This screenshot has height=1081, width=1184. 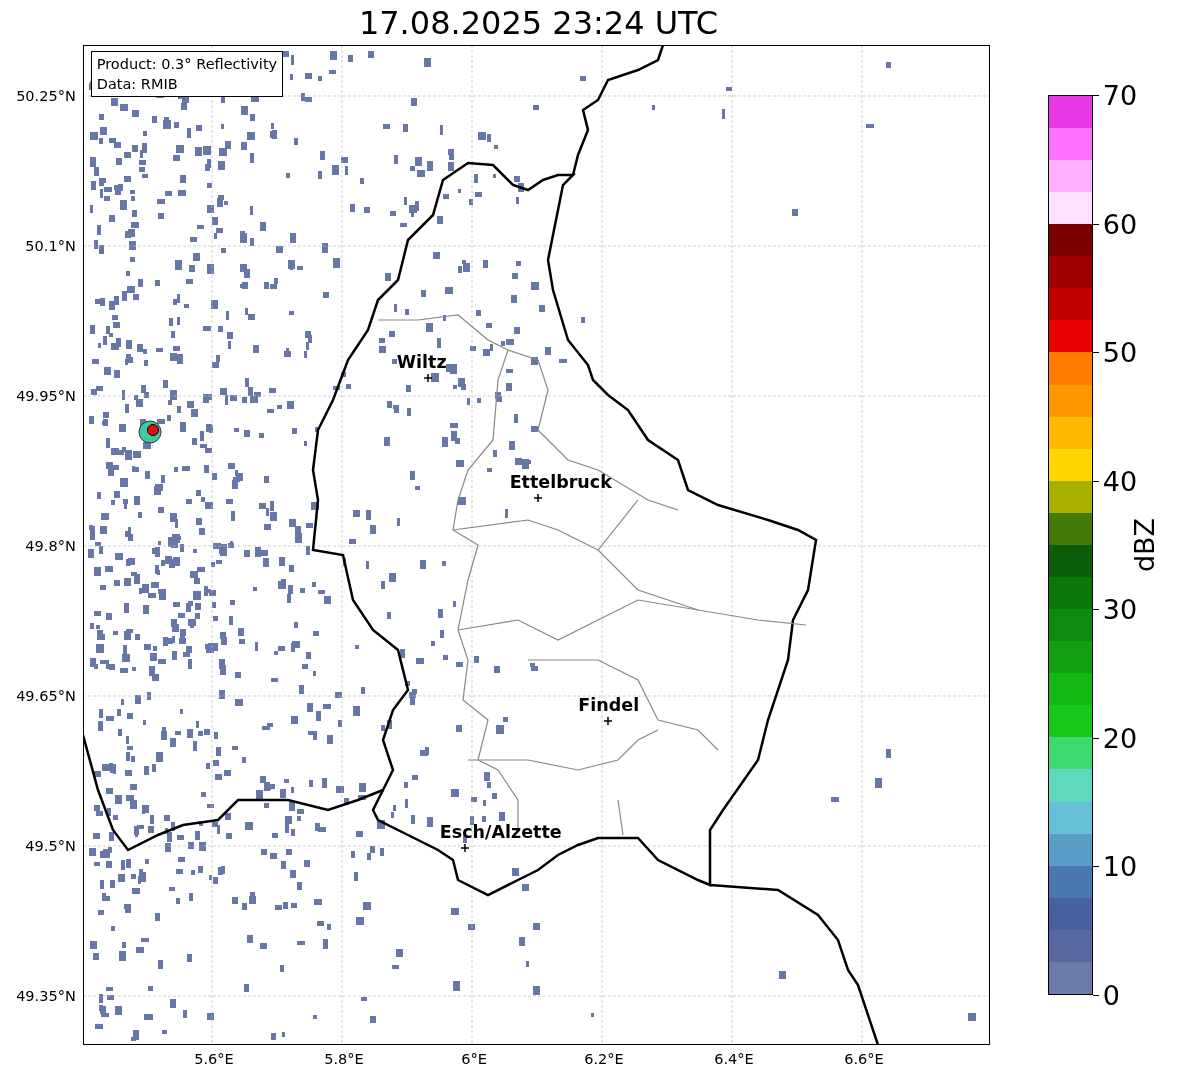 I want to click on radar-center-icon, so click(x=152, y=430).